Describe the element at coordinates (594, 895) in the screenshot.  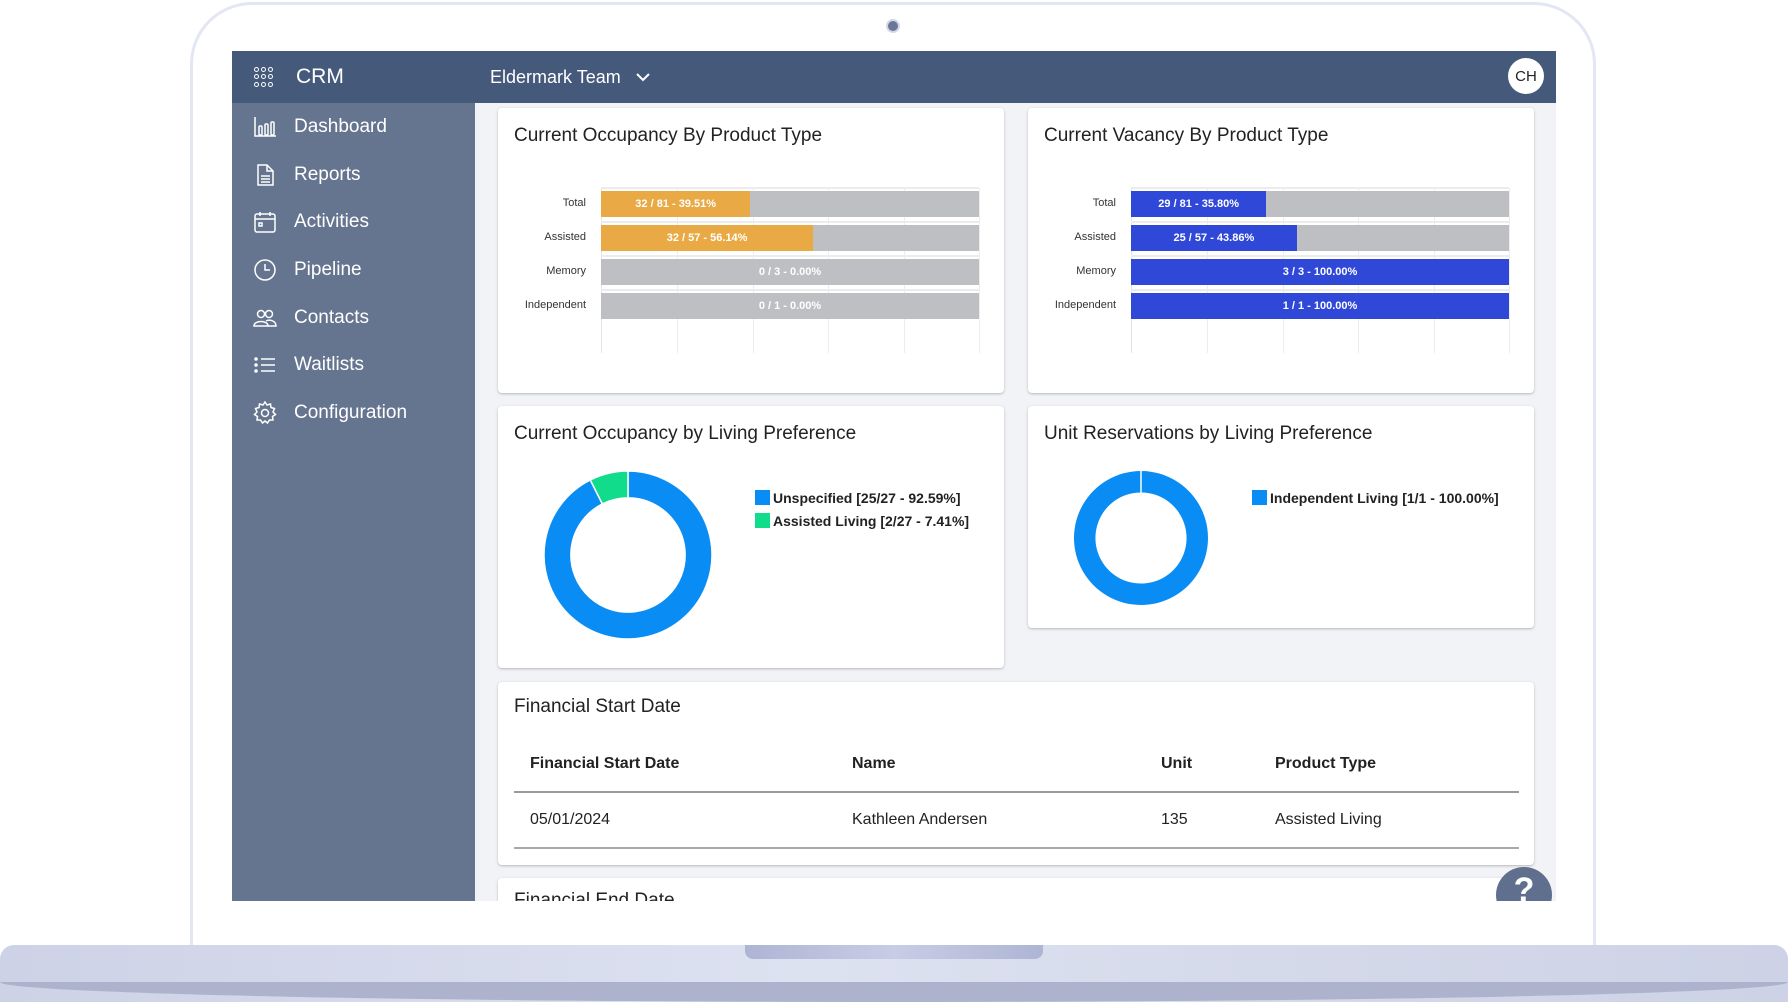
I see `card-title: Financial End Date` at that location.